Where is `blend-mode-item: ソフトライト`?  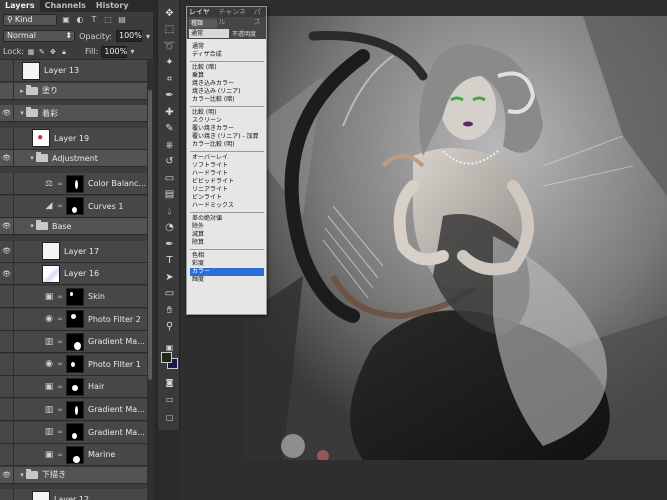
blend-mode-item: ソフトライト is located at coordinates (227, 166).